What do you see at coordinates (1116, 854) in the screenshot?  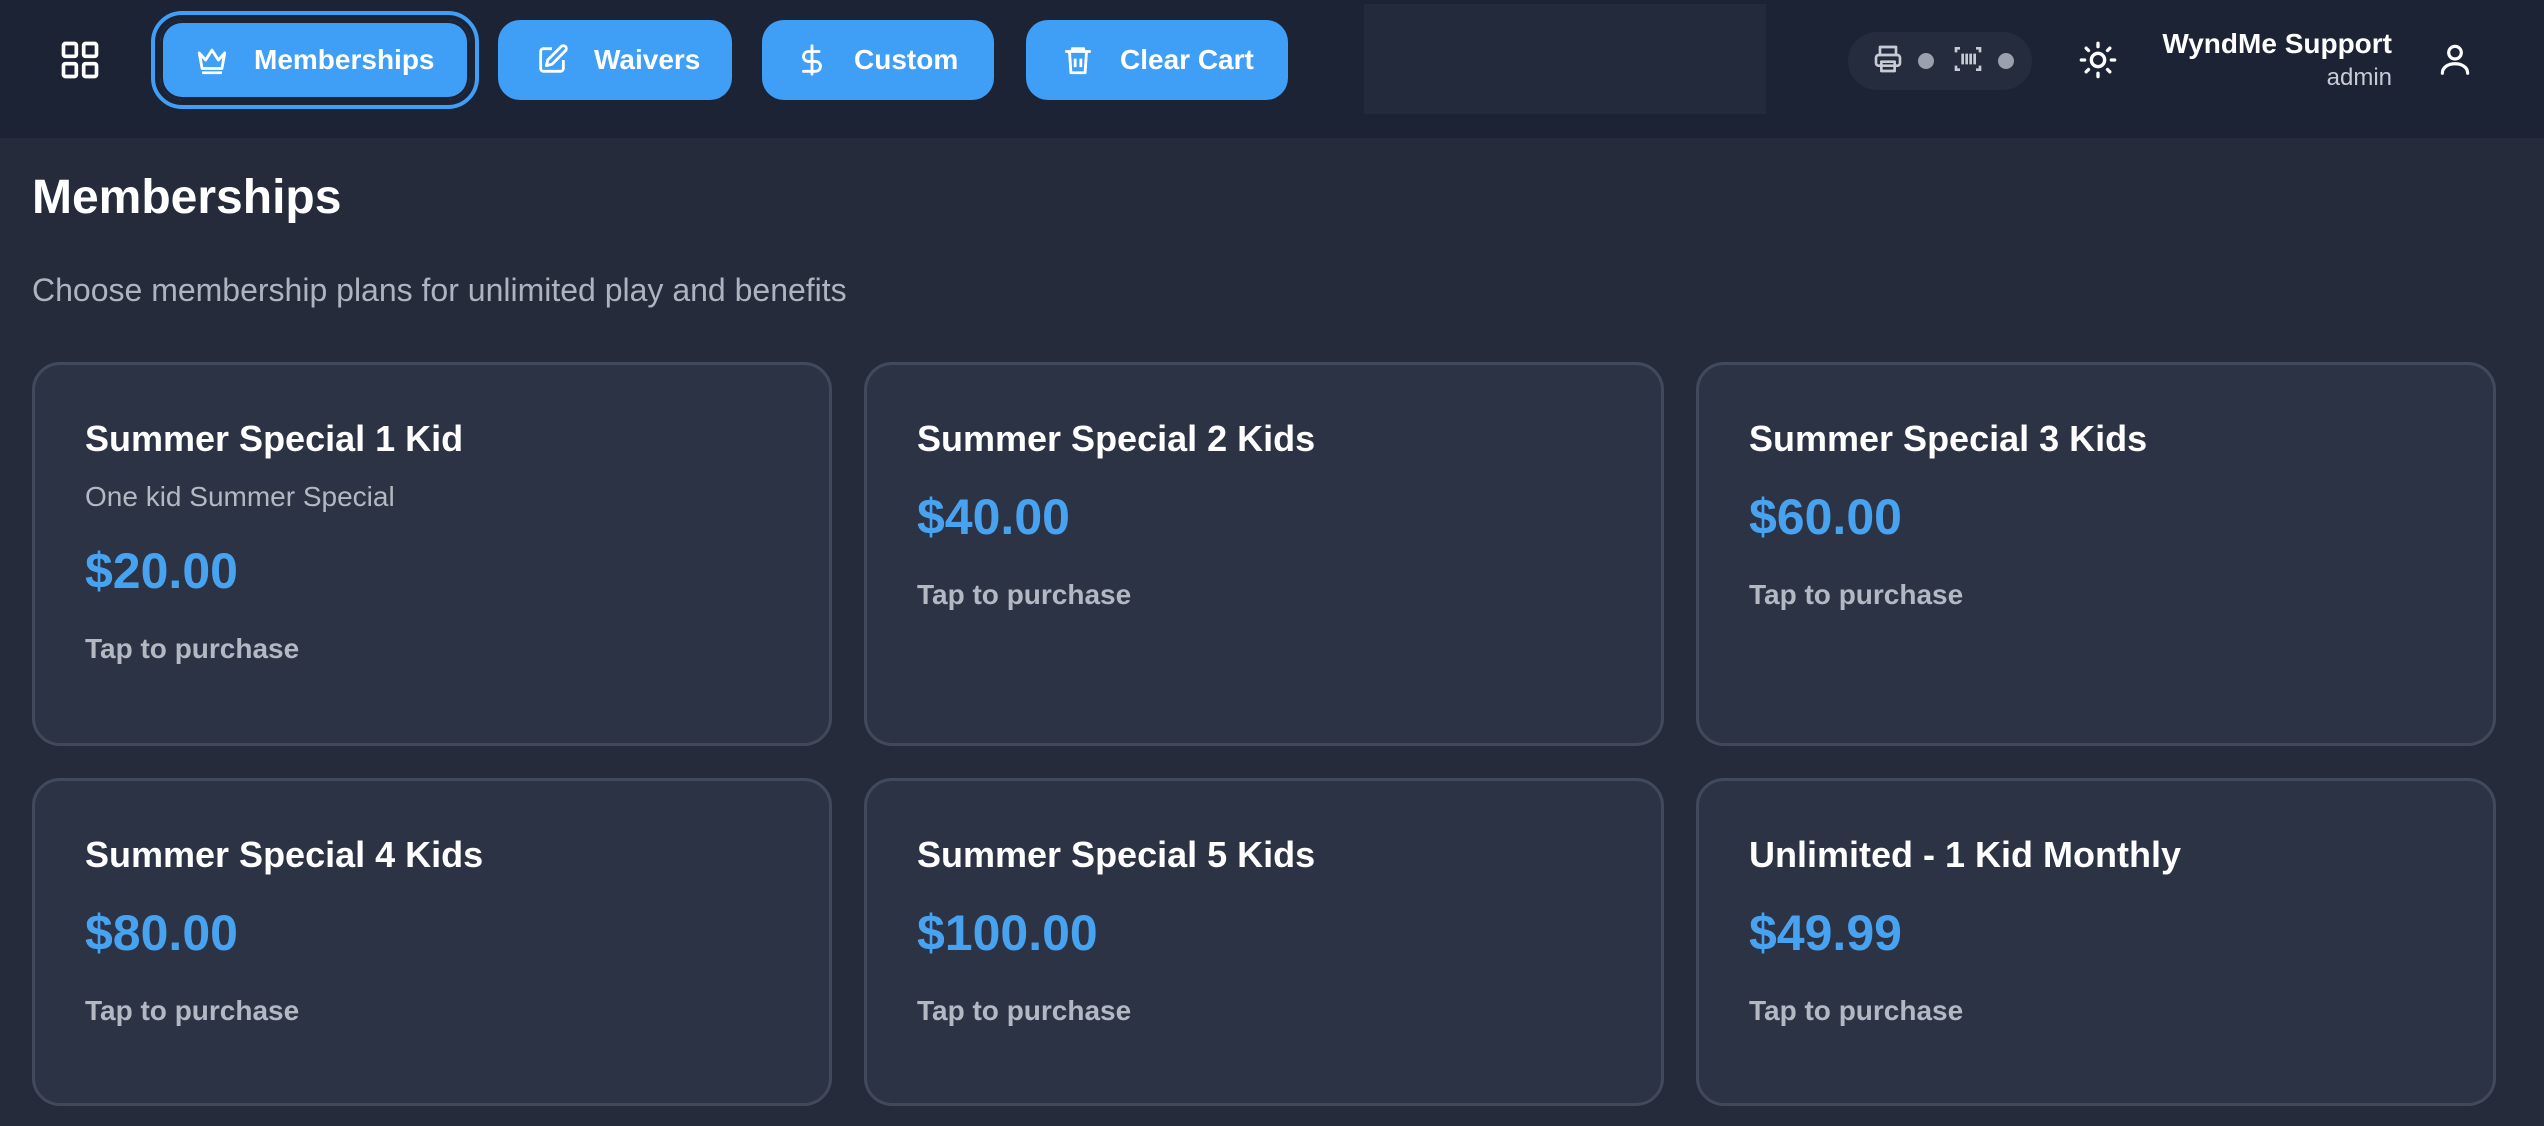 I see `card-title: Summer Special 5 Kids` at bounding box center [1116, 854].